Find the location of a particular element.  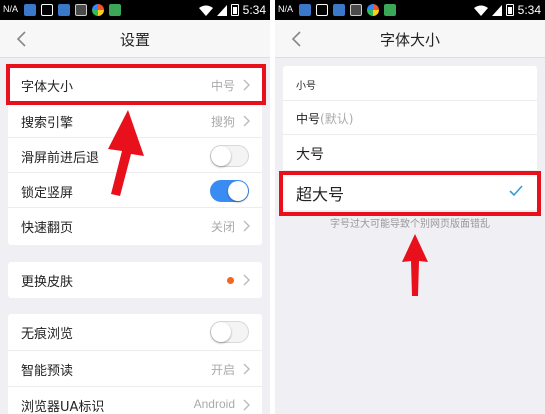

swipe-navigation-toggle is located at coordinates (229, 156).